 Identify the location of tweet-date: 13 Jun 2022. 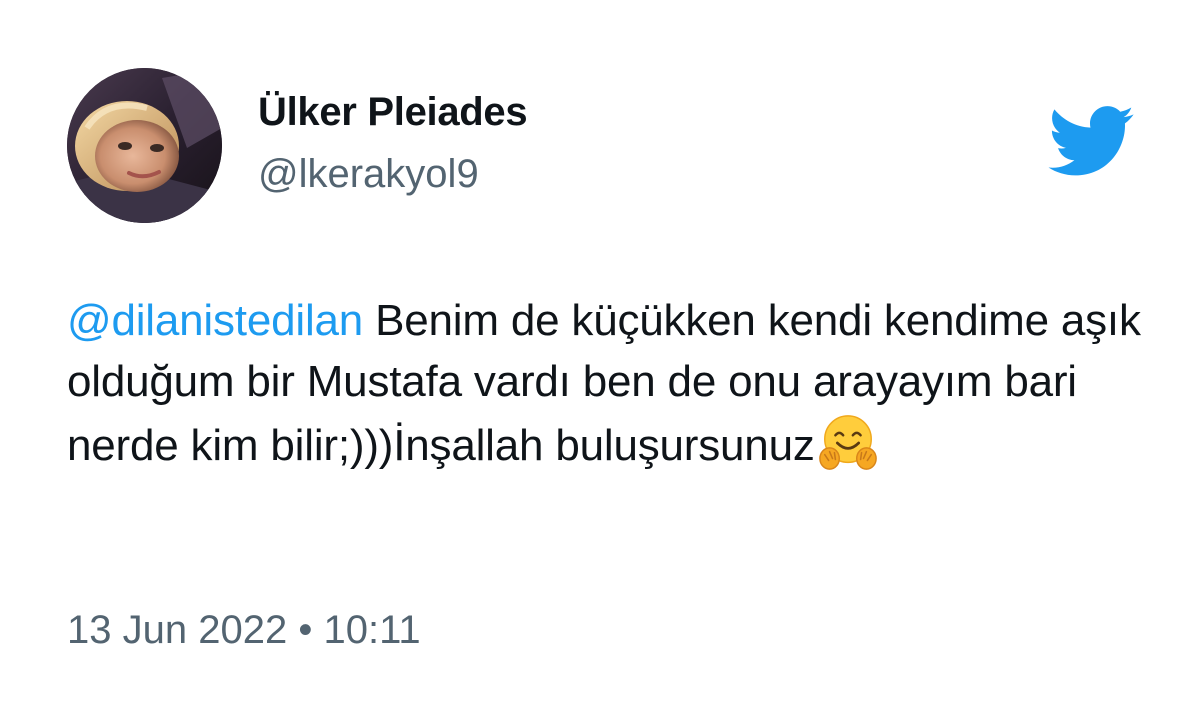
(177, 630).